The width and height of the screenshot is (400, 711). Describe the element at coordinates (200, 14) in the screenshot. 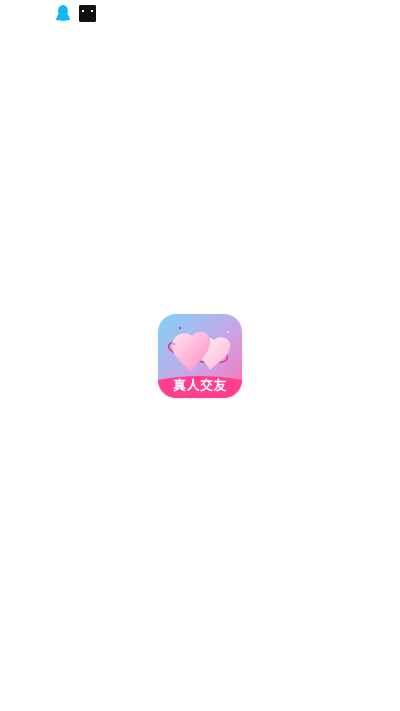

I see `status-bar` at that location.